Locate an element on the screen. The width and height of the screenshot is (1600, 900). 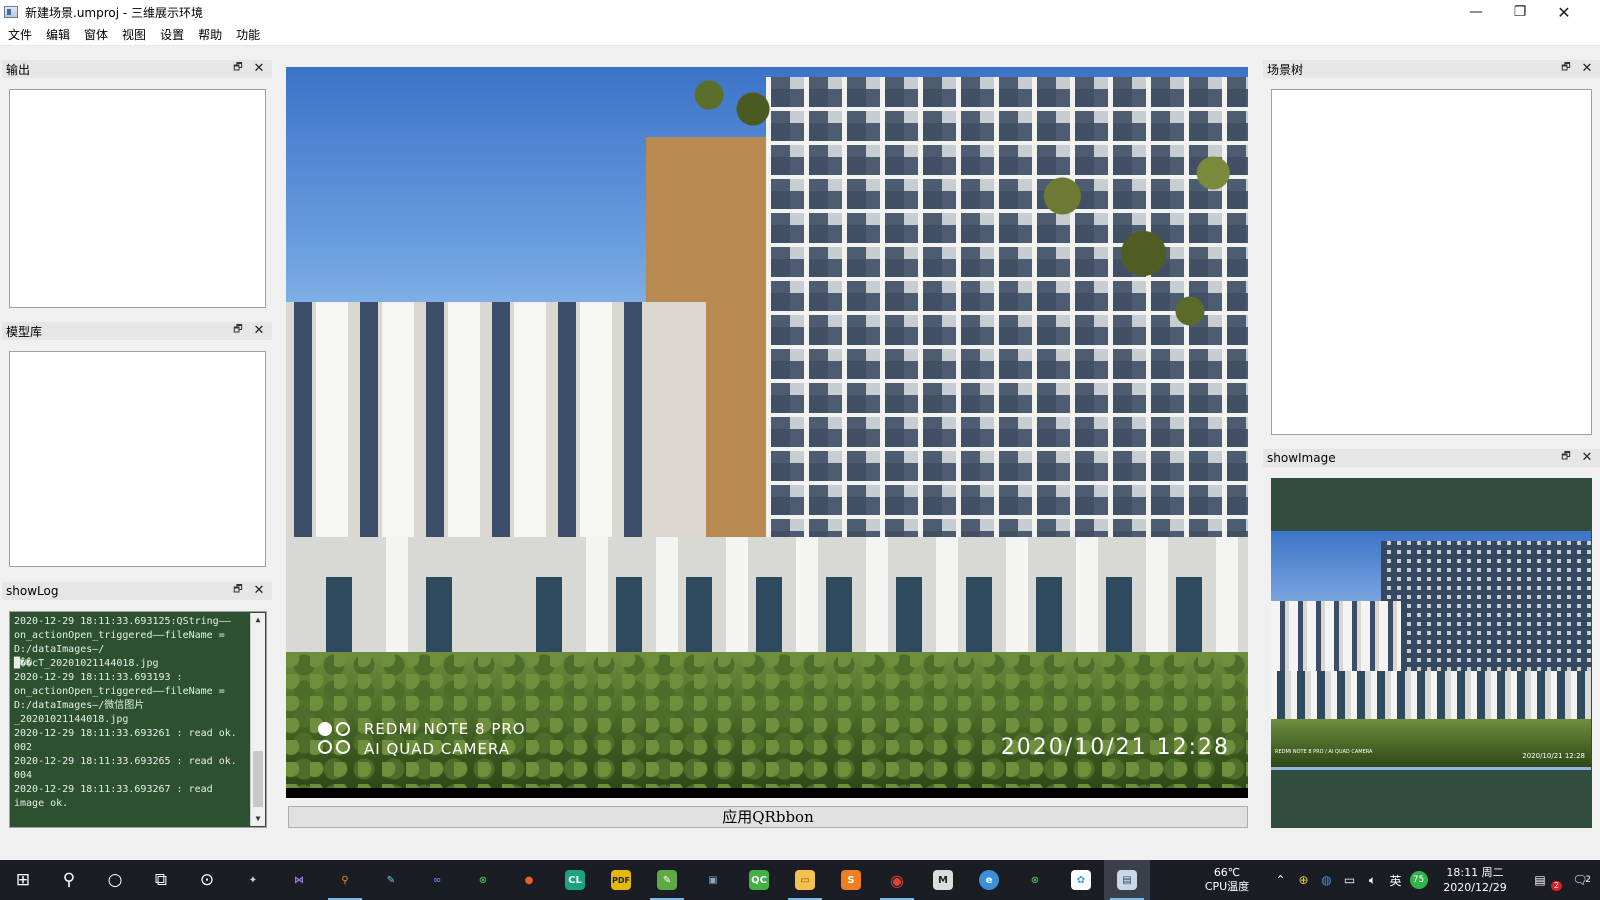
model-library-area is located at coordinates (137, 459).